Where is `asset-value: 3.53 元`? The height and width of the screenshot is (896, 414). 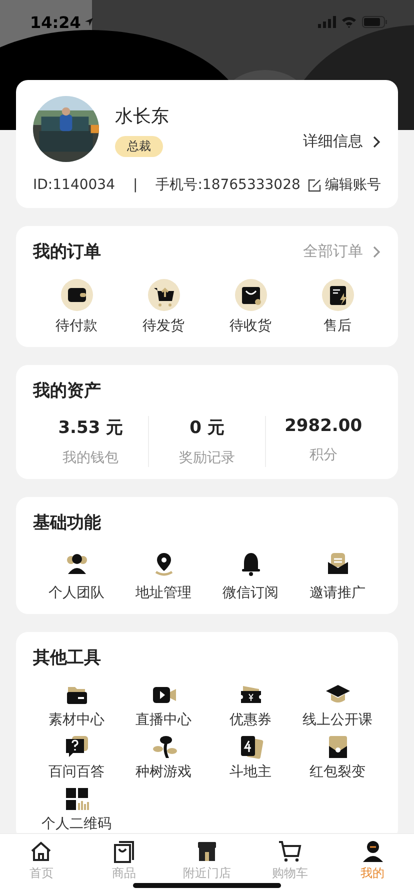
asset-value: 3.53 元 is located at coordinates (91, 428).